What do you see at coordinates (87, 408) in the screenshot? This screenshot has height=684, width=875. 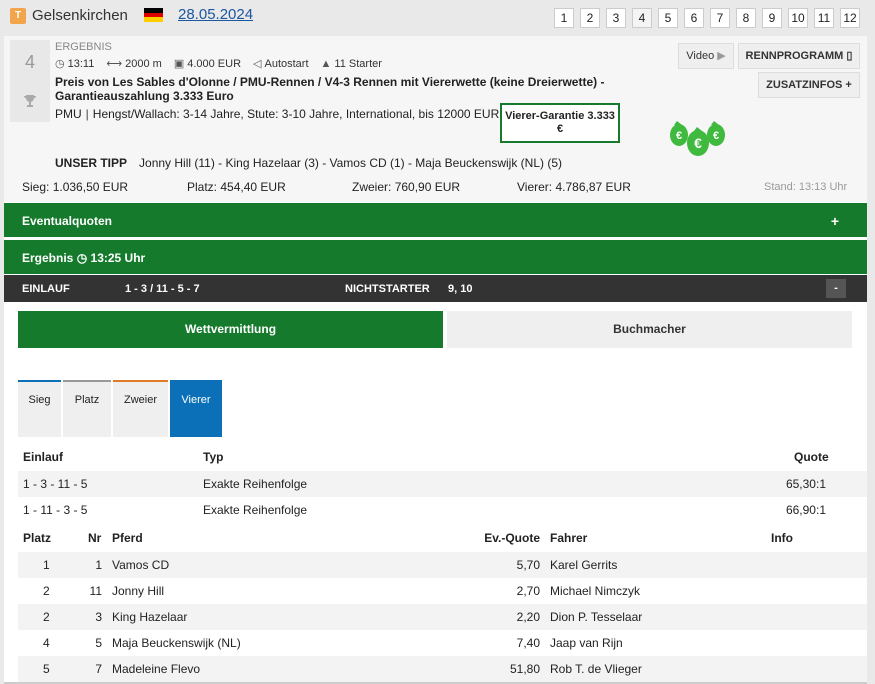 I see `tab-platz: Platz` at bounding box center [87, 408].